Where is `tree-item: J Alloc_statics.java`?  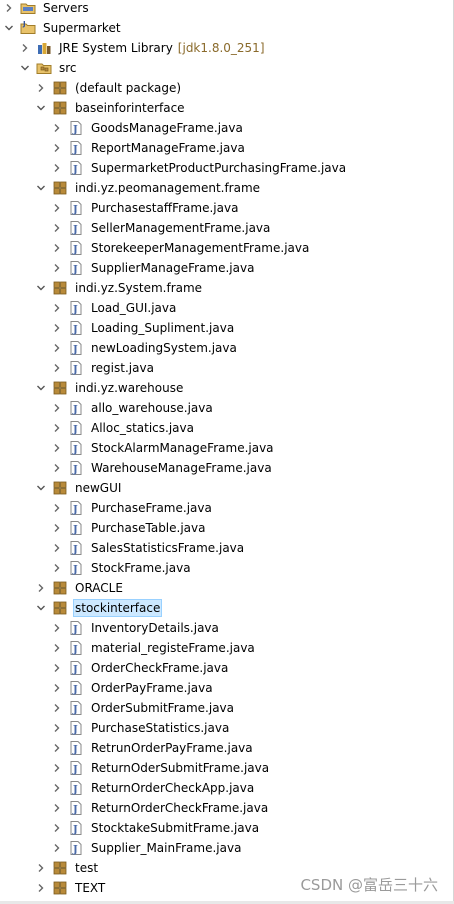
tree-item: J Alloc_statics.java is located at coordinates (123, 428).